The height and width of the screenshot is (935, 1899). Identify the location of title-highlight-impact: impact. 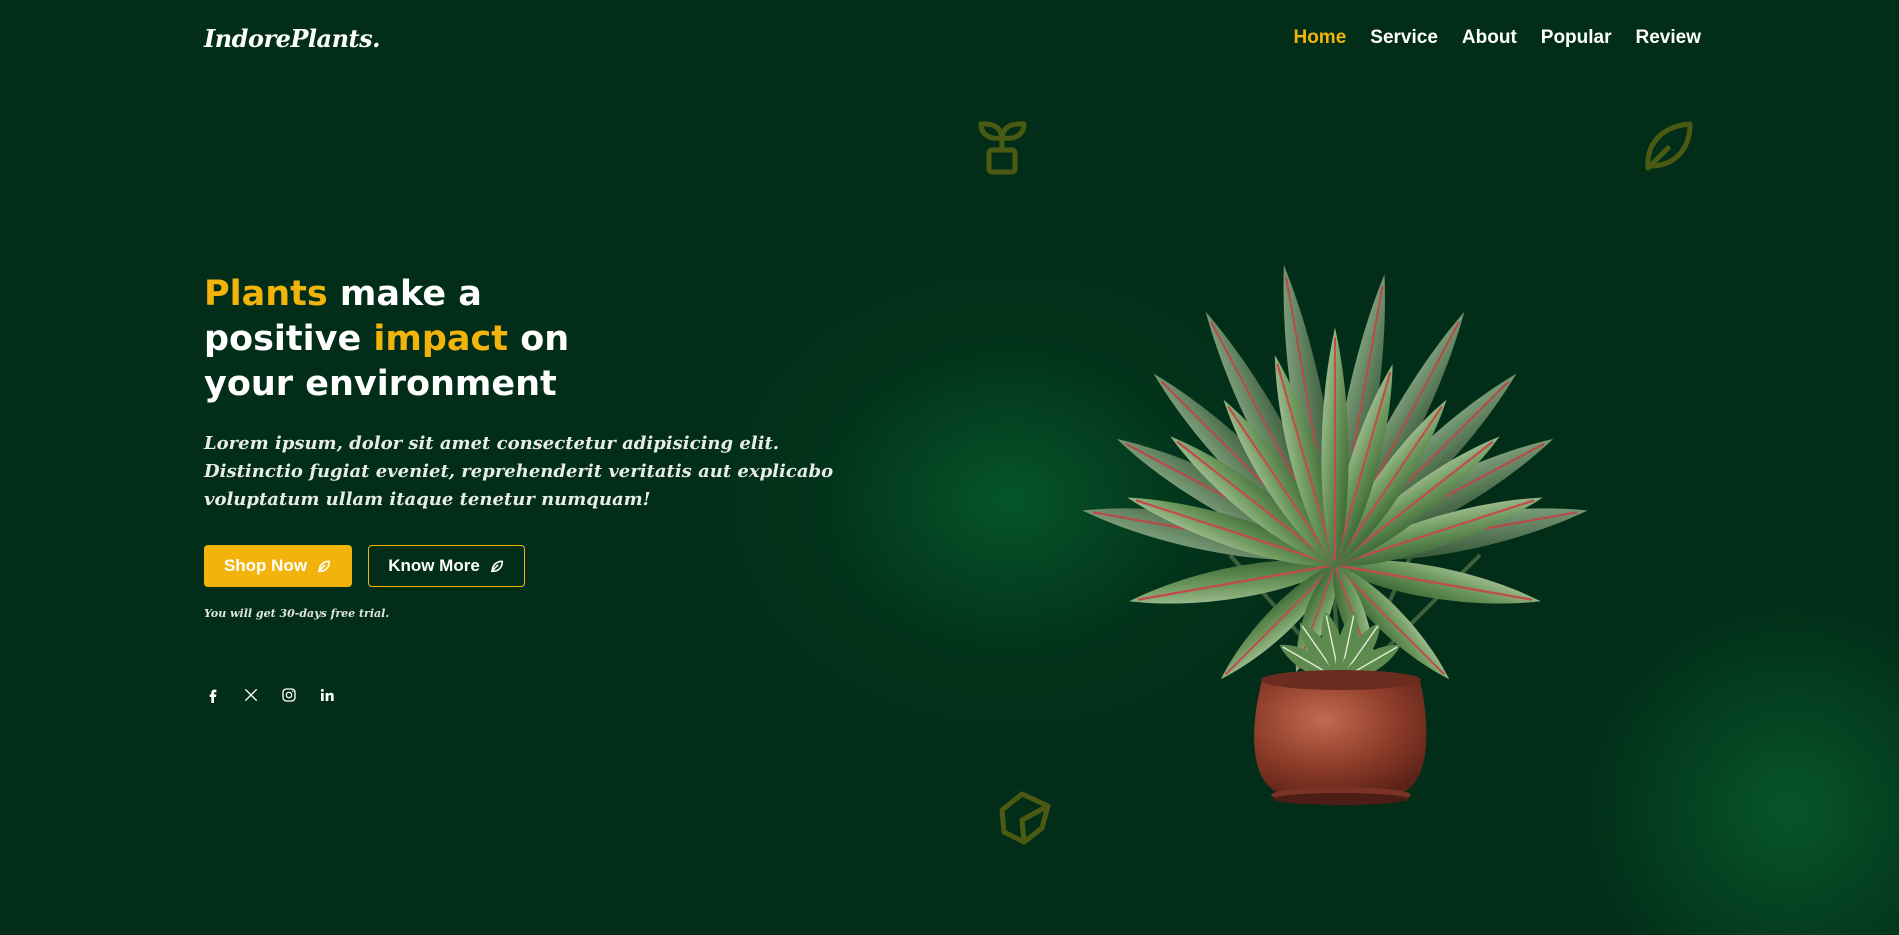
(441, 339).